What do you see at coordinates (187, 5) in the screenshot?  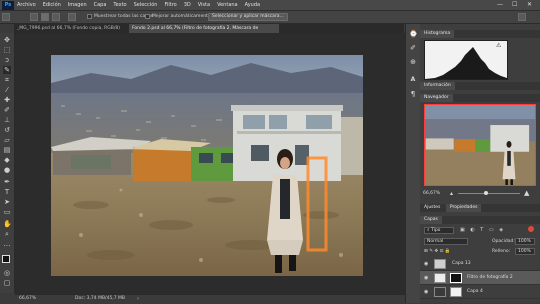 I see `menu-3d: 3D` at bounding box center [187, 5].